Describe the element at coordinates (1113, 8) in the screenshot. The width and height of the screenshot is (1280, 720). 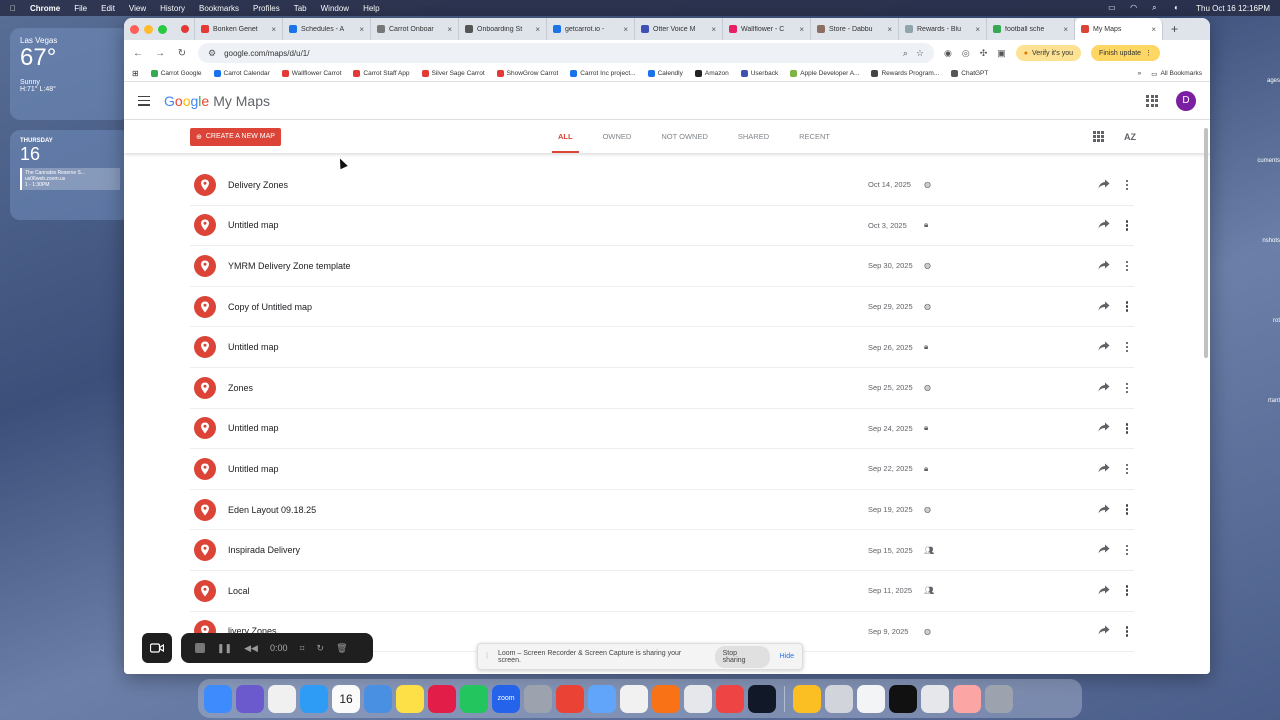
I see `battery-icon: ▭` at that location.